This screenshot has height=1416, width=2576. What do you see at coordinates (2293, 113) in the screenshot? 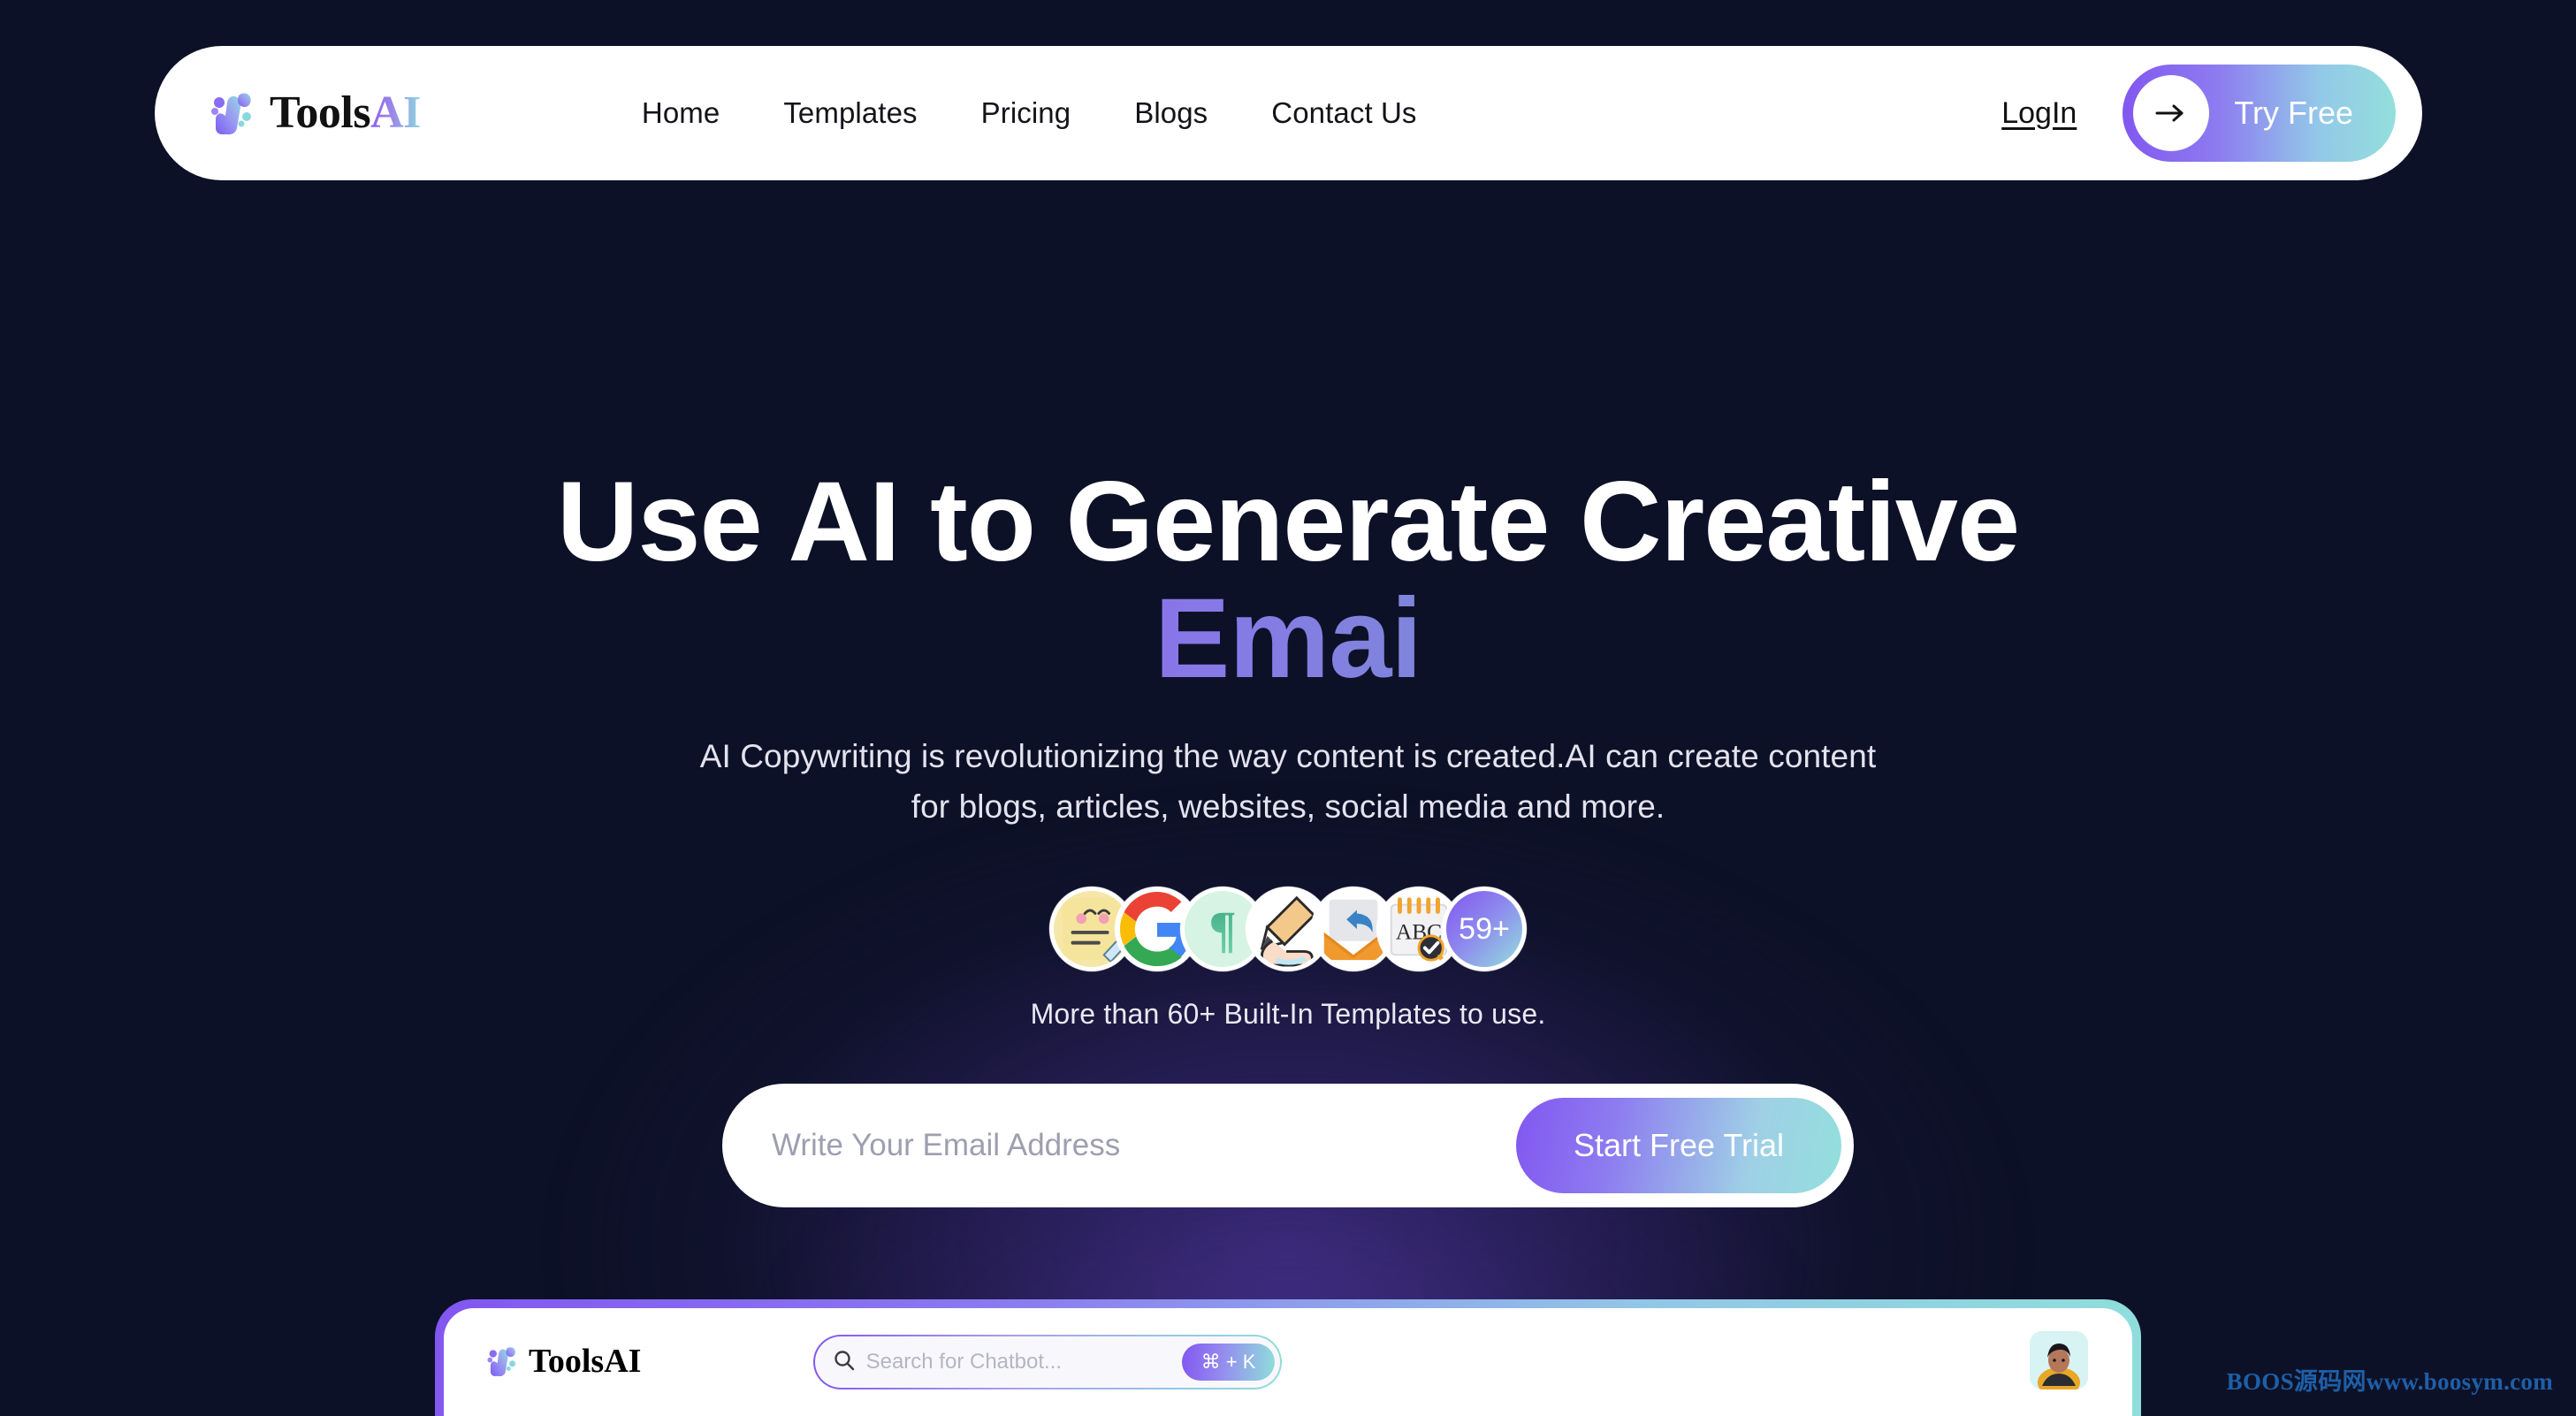
I see `try-free-label: Try Free` at bounding box center [2293, 113].